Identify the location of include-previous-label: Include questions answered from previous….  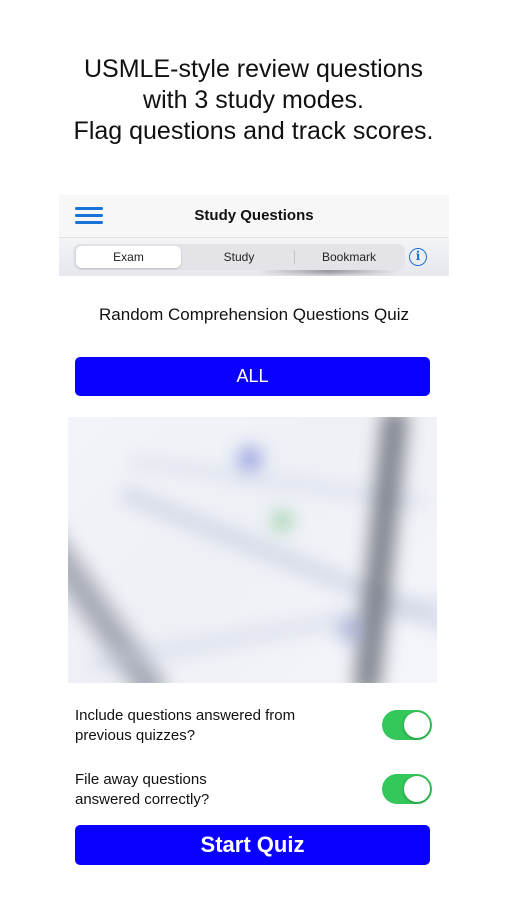
(185, 725).